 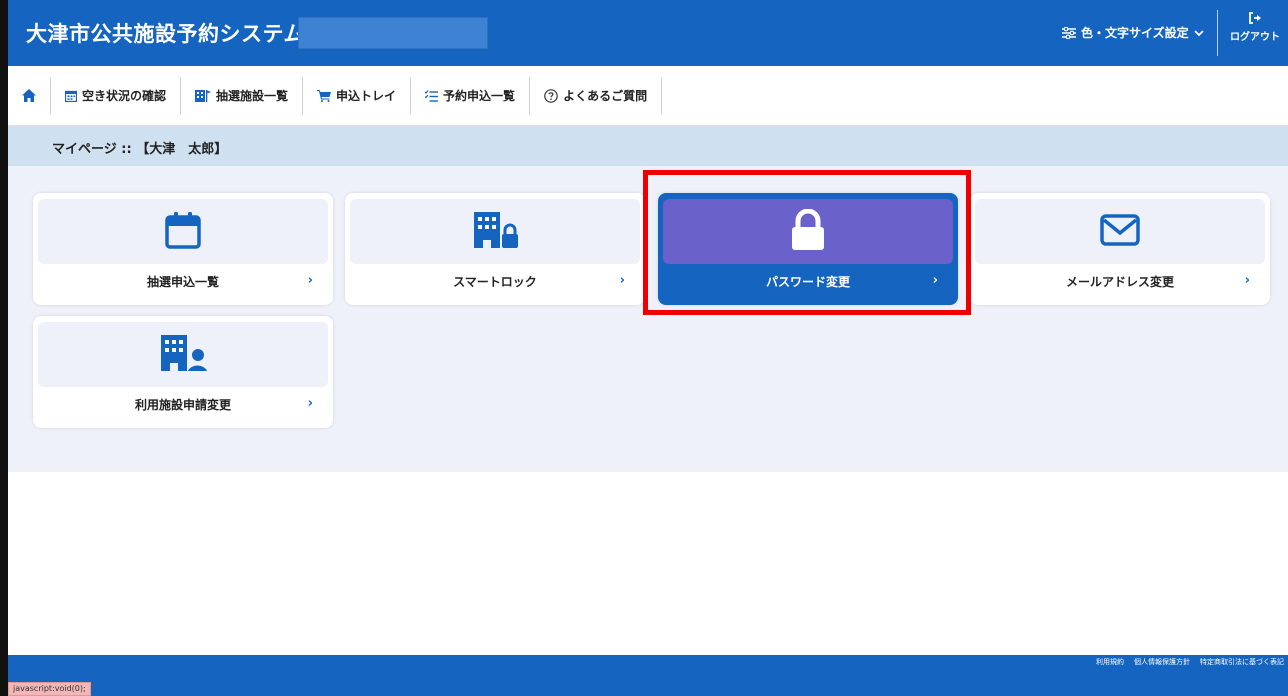 I want to click on title-redacted-box, so click(x=393, y=33).